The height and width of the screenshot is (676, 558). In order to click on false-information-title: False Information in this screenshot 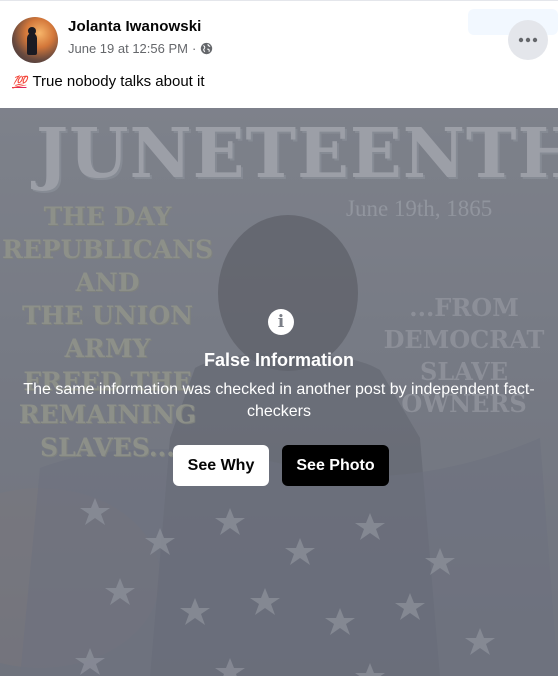, I will do `click(279, 360)`.